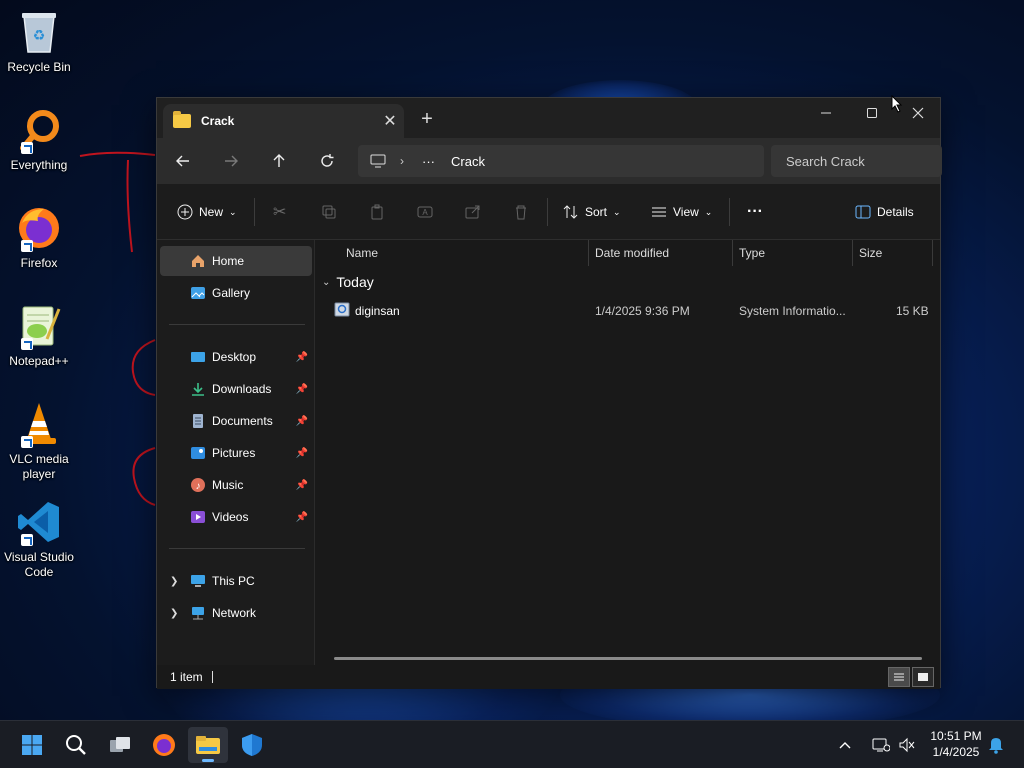  Describe the element at coordinates (237, 324) in the screenshot. I see `divider` at that location.